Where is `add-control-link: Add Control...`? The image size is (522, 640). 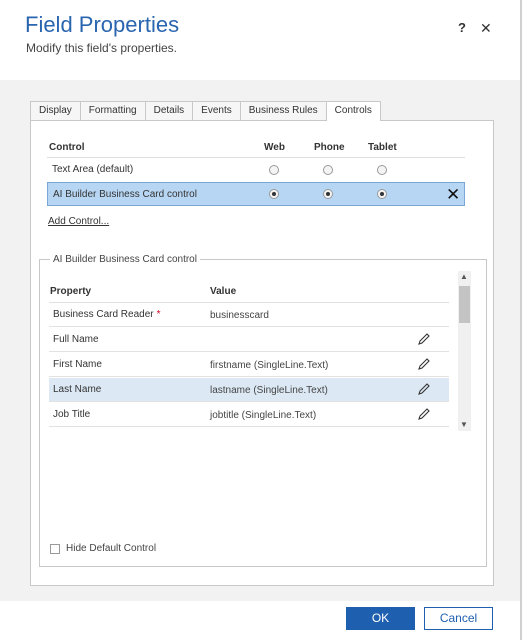 add-control-link: Add Control... is located at coordinates (78, 221).